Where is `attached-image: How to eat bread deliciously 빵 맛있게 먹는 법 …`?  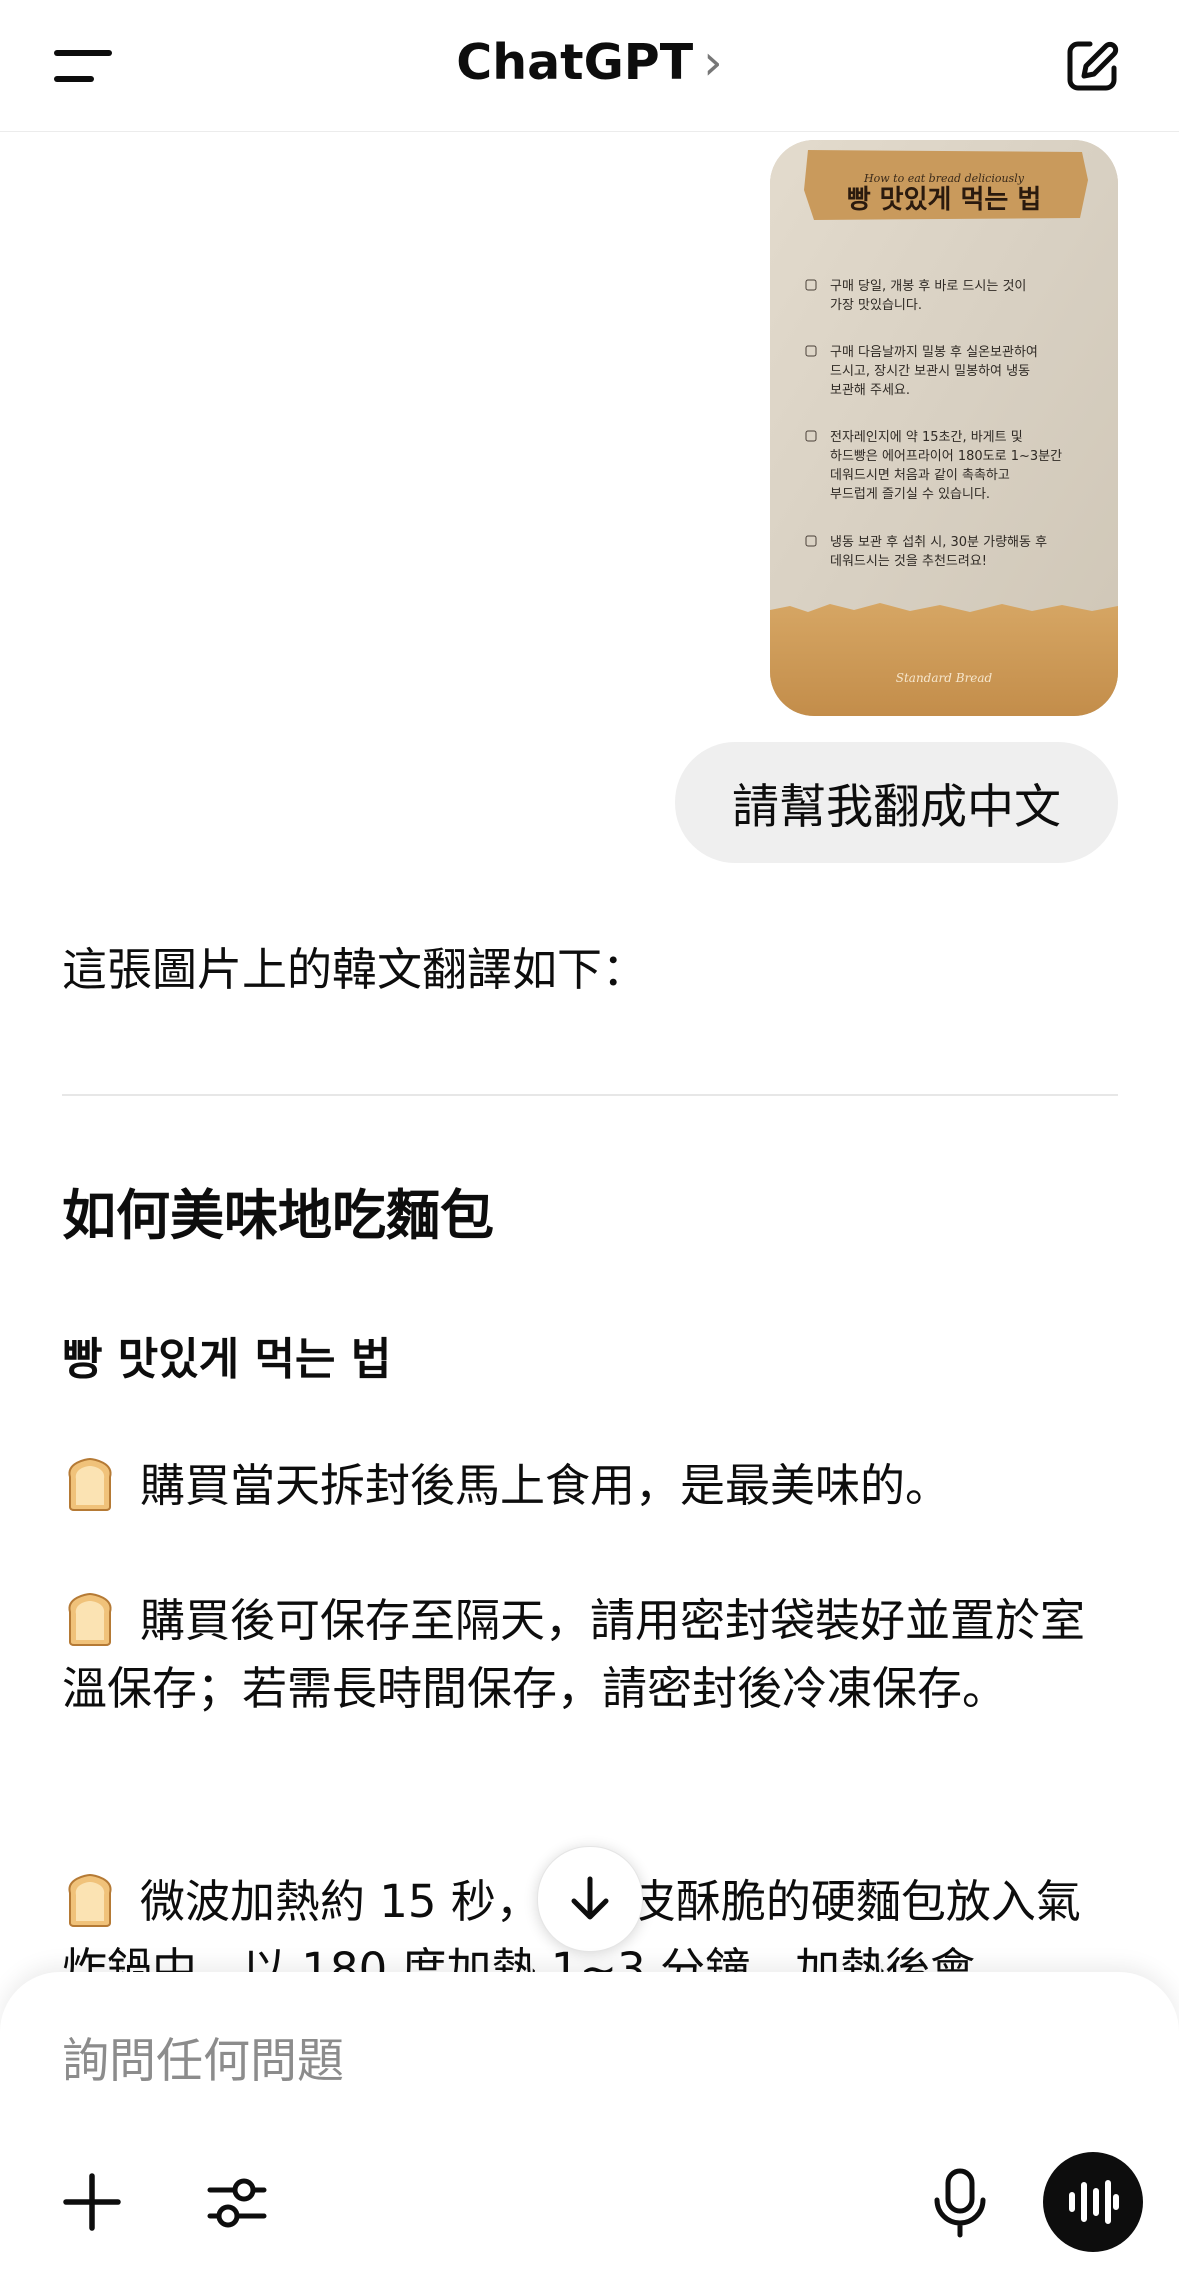
attached-image: How to eat bread deliciously 빵 맛있게 먹는 법 … is located at coordinates (944, 428).